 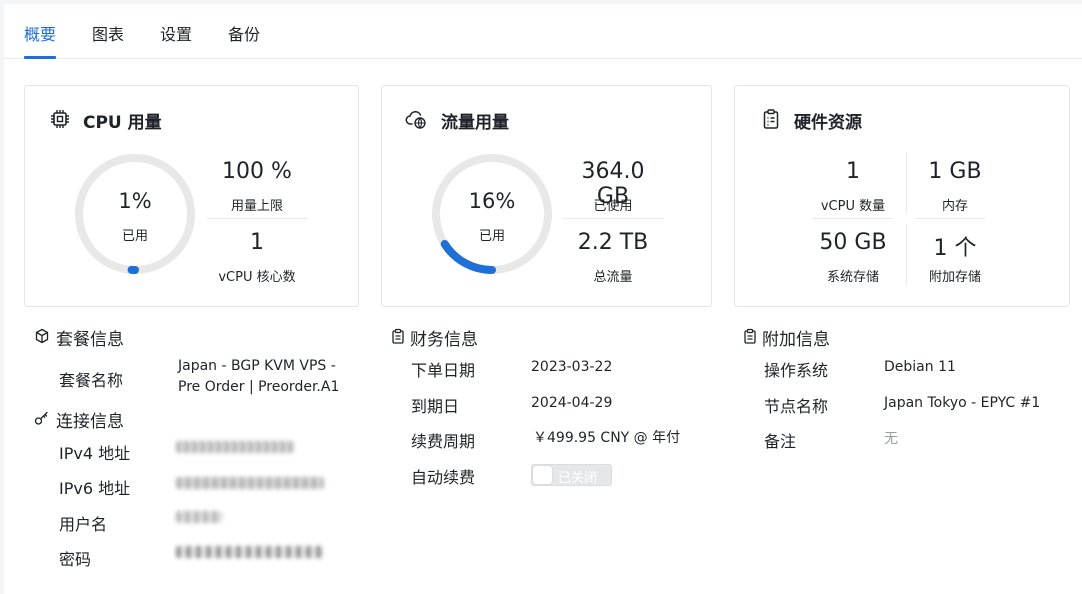 What do you see at coordinates (40, 33) in the screenshot?
I see `tab-overview: 概要` at bounding box center [40, 33].